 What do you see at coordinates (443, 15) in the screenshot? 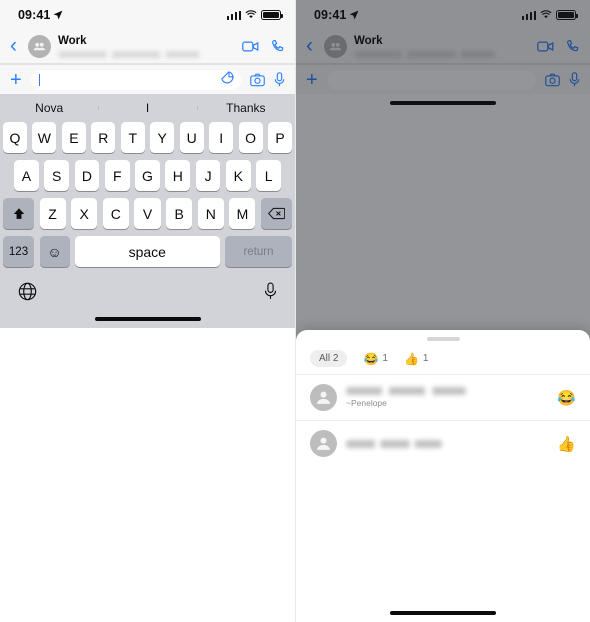
I see `status-bar-right: 09:41` at bounding box center [443, 15].